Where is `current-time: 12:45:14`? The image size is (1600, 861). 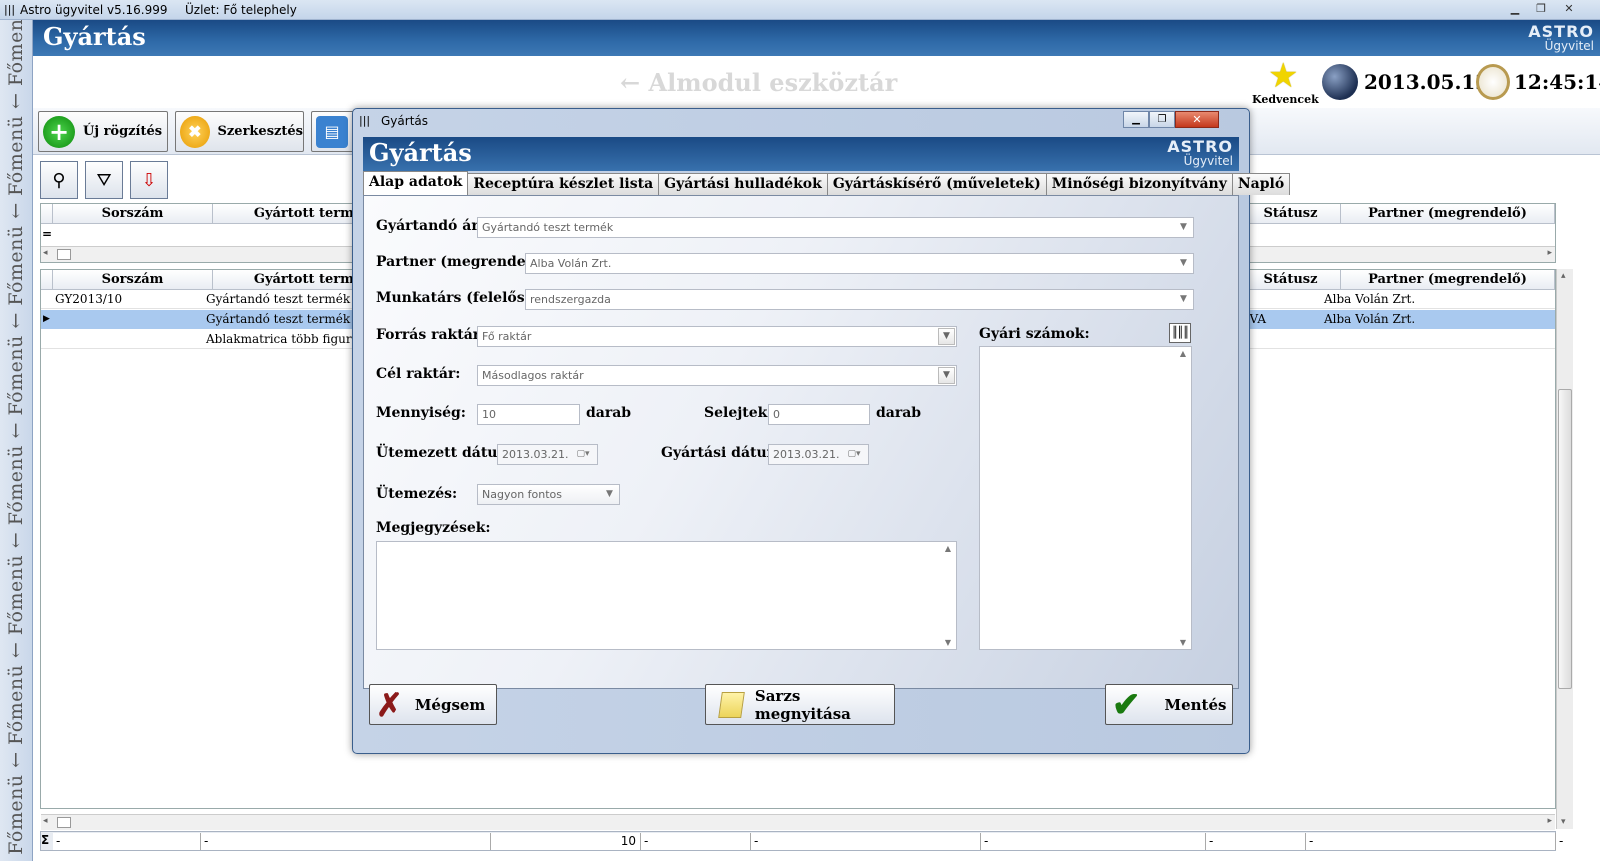
current-time: 12:45:14 is located at coordinates (1557, 82).